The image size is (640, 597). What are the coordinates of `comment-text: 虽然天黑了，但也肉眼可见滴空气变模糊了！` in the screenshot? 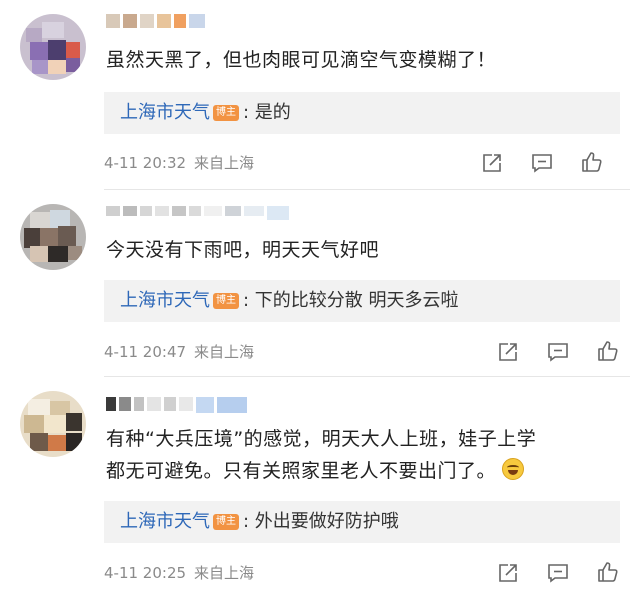 It's located at (301, 60).